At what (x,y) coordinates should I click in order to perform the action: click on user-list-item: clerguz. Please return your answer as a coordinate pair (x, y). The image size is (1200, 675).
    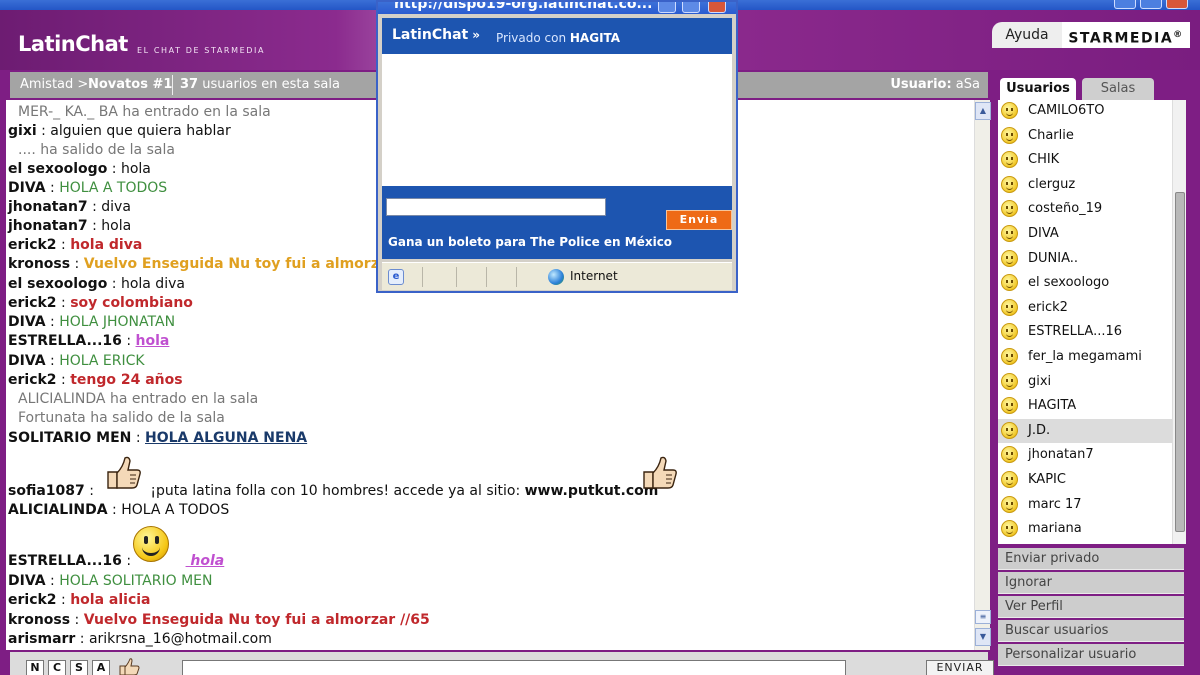
    Looking at the image, I should click on (1085, 185).